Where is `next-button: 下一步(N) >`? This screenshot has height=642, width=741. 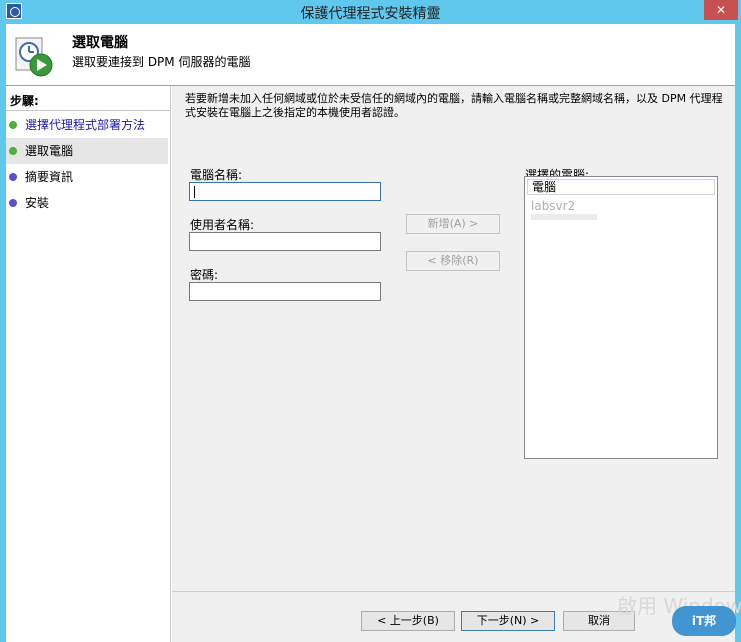
next-button: 下一步(N) > is located at coordinates (508, 621).